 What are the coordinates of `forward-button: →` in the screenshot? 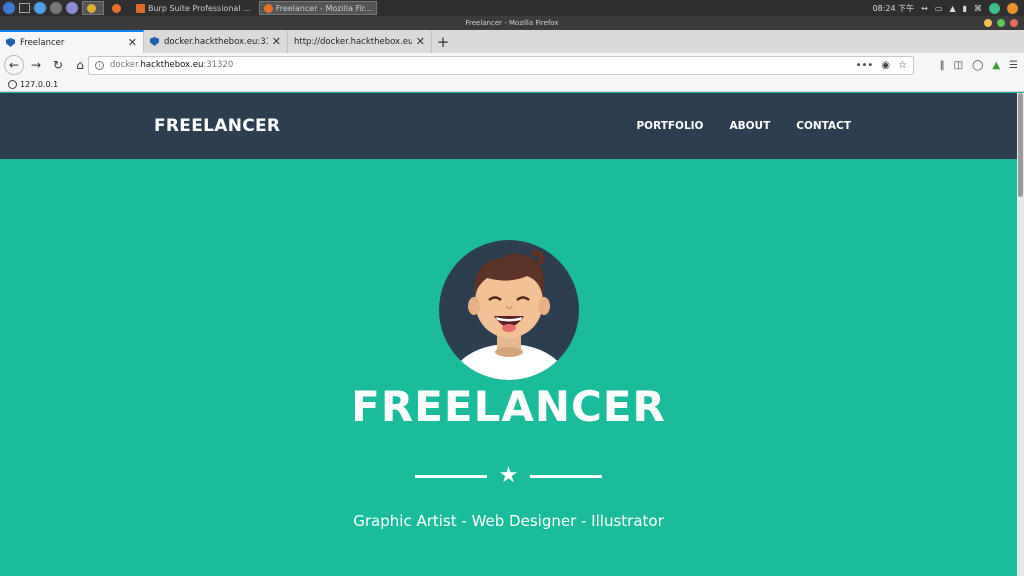 It's located at (36, 65).